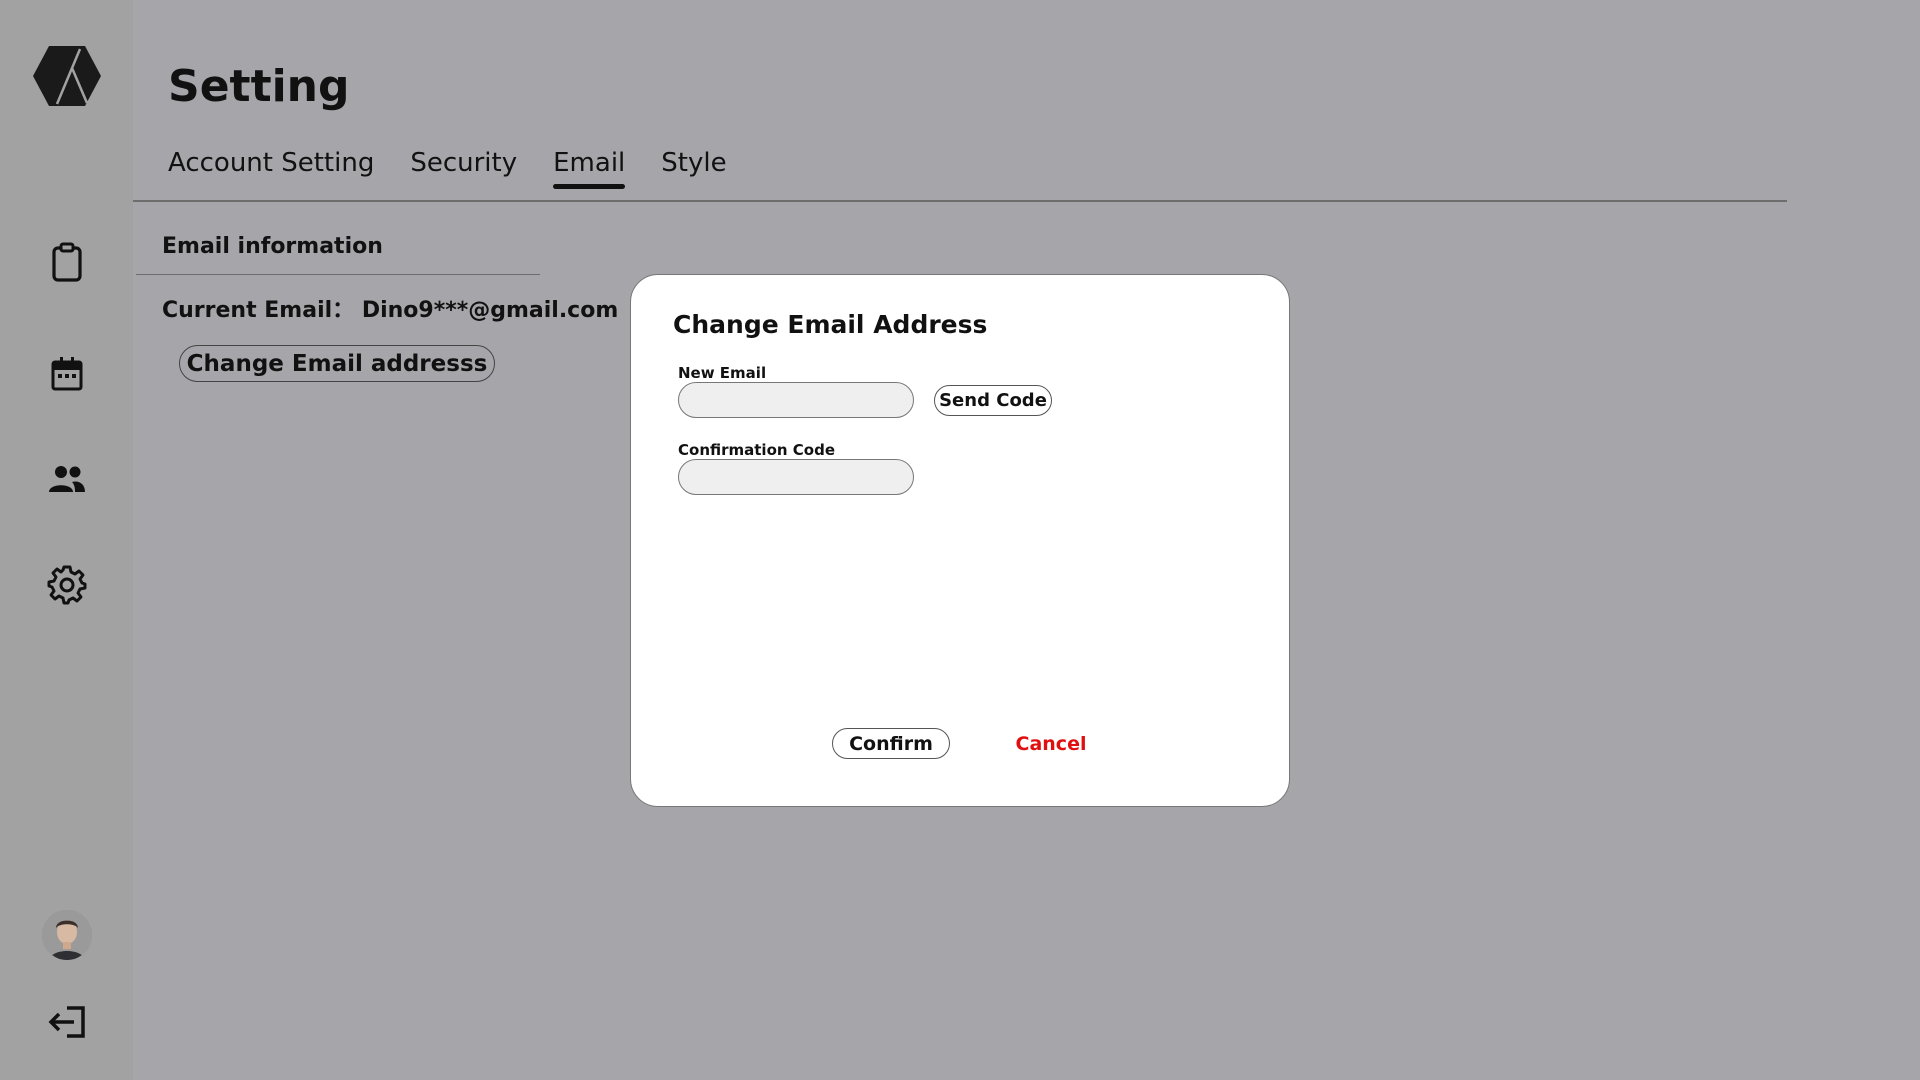 Image resolution: width=1920 pixels, height=1080 pixels. What do you see at coordinates (693, 163) in the screenshot?
I see `tab-style: Style` at bounding box center [693, 163].